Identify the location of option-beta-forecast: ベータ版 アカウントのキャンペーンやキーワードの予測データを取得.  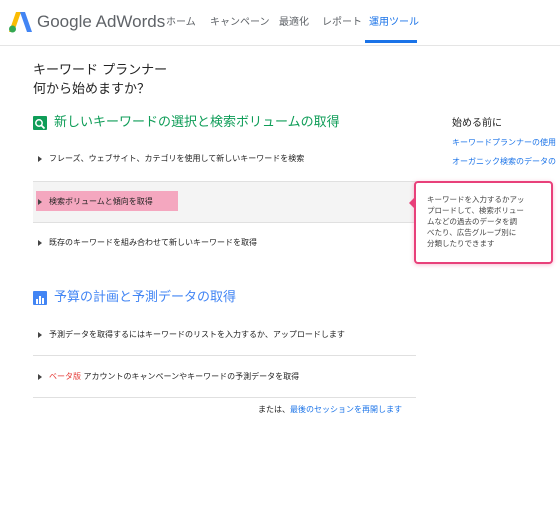
(224, 378).